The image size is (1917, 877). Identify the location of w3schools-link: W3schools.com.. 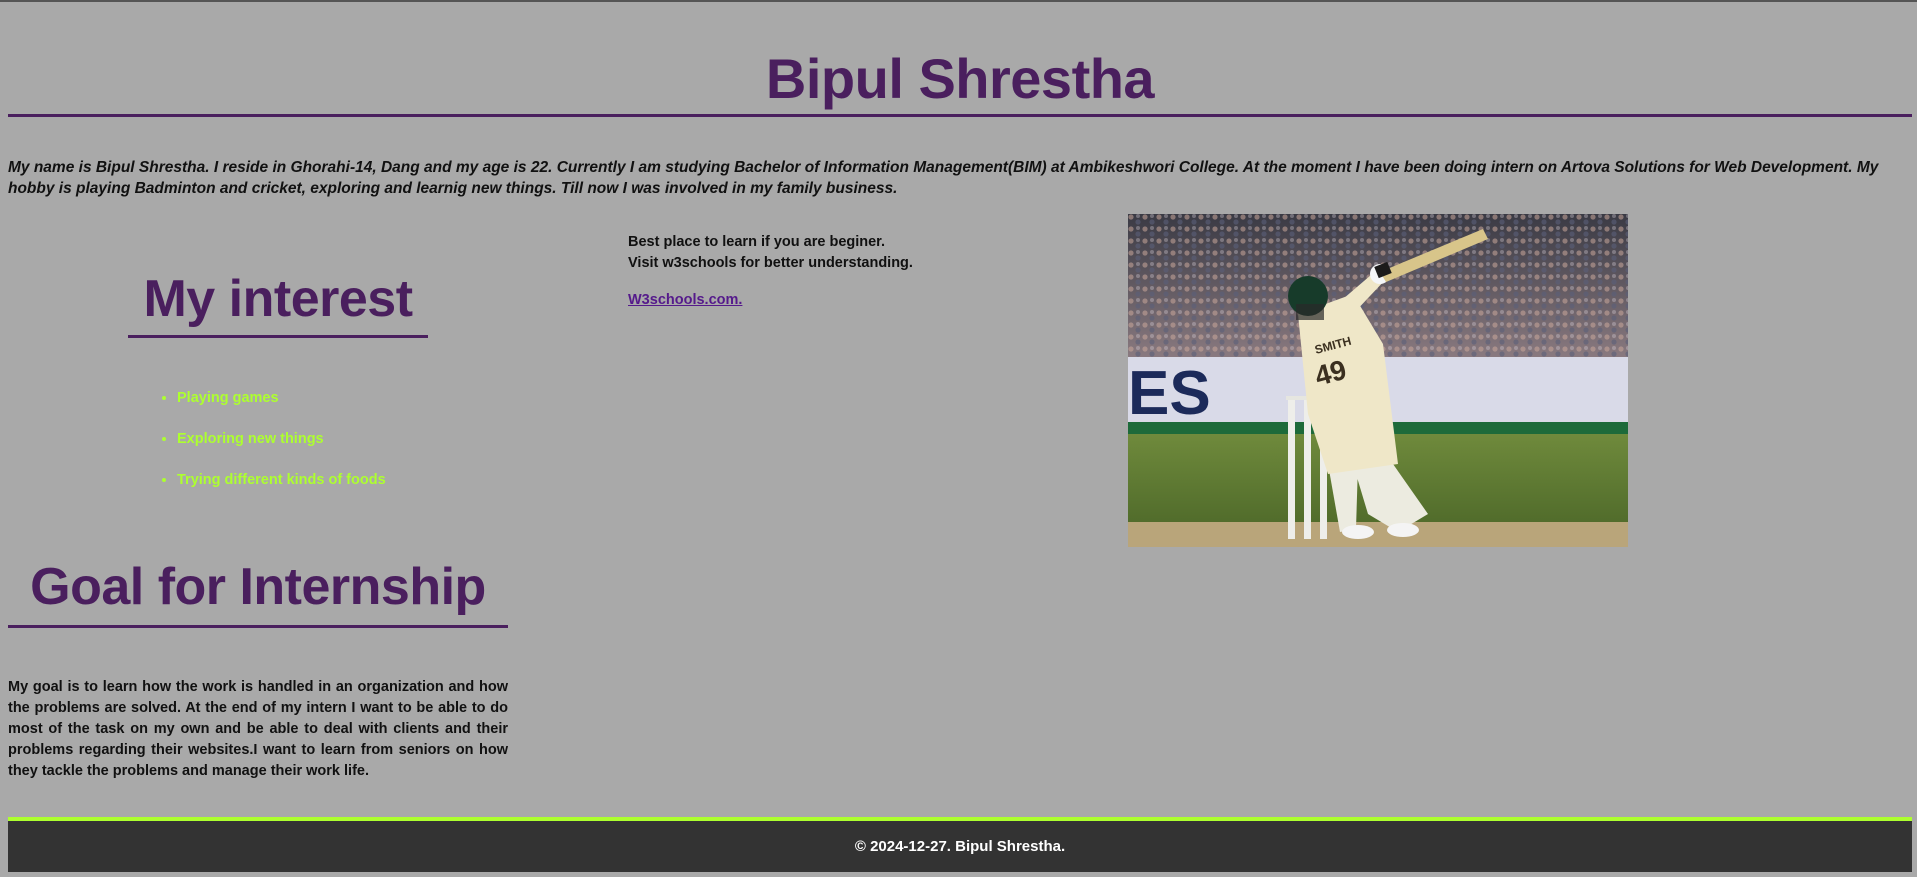
(685, 300).